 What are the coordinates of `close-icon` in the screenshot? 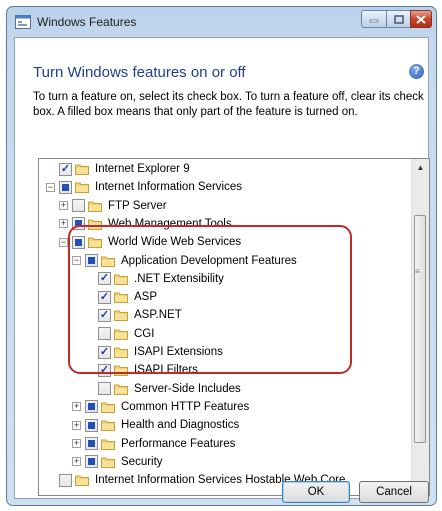 It's located at (421, 19).